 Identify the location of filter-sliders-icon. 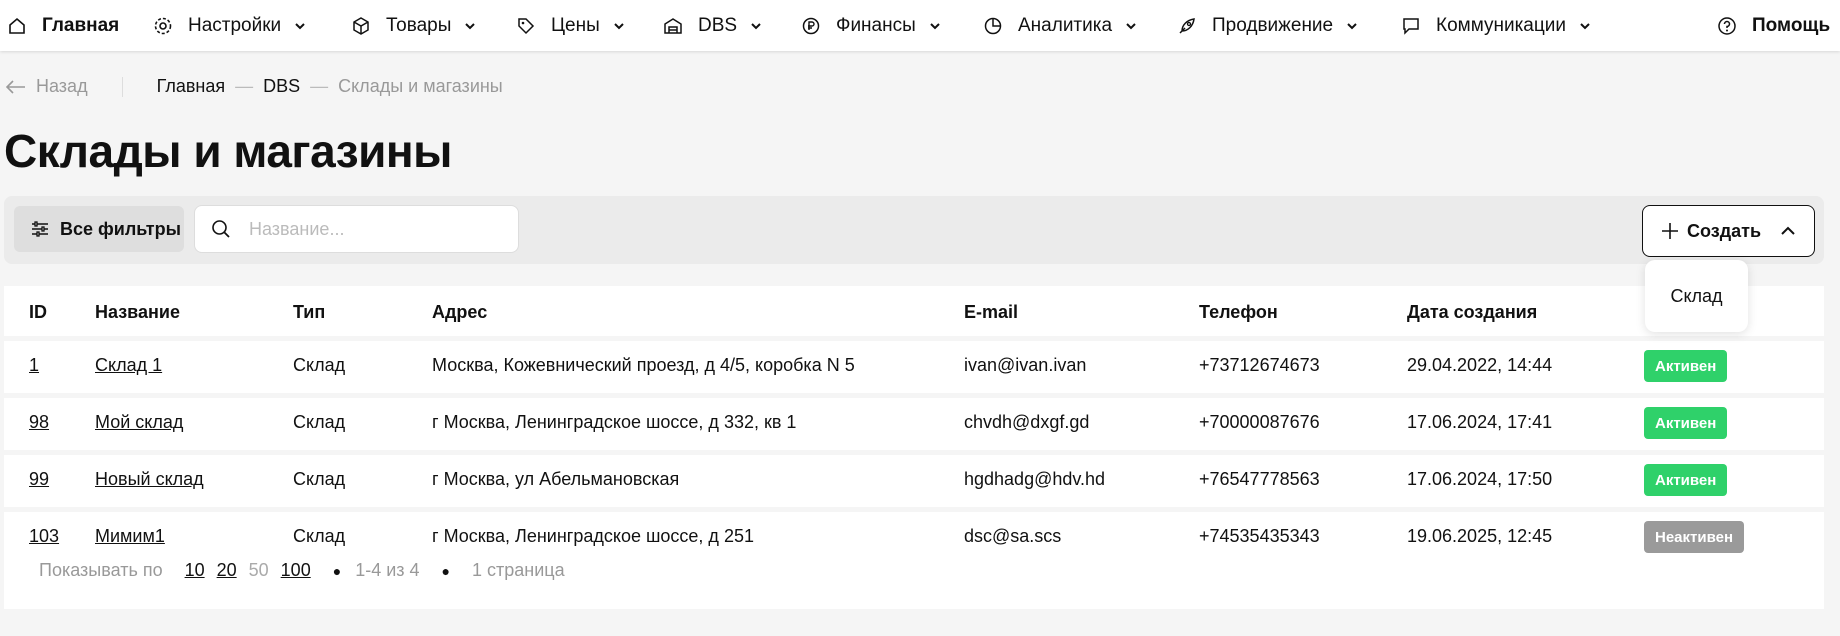
(40, 229).